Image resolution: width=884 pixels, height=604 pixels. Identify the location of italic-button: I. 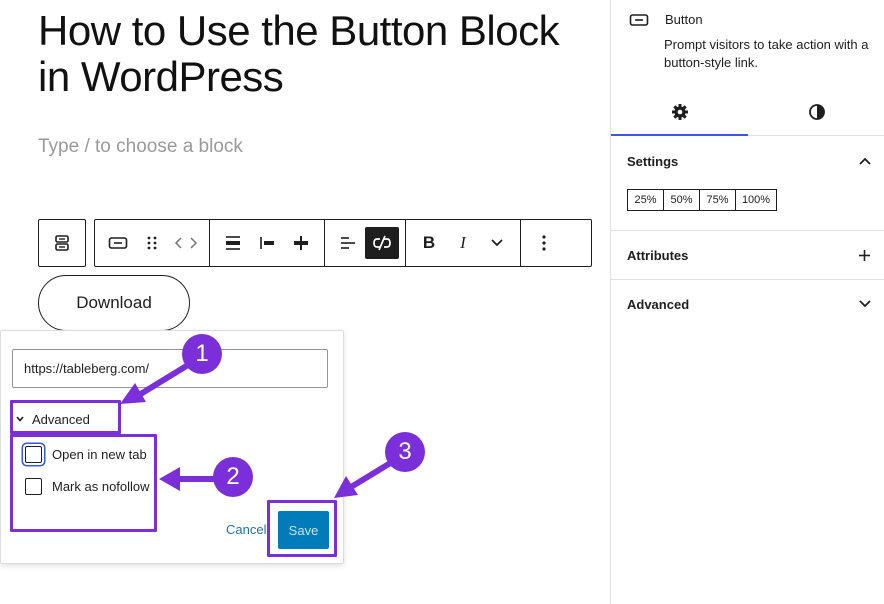
(463, 243).